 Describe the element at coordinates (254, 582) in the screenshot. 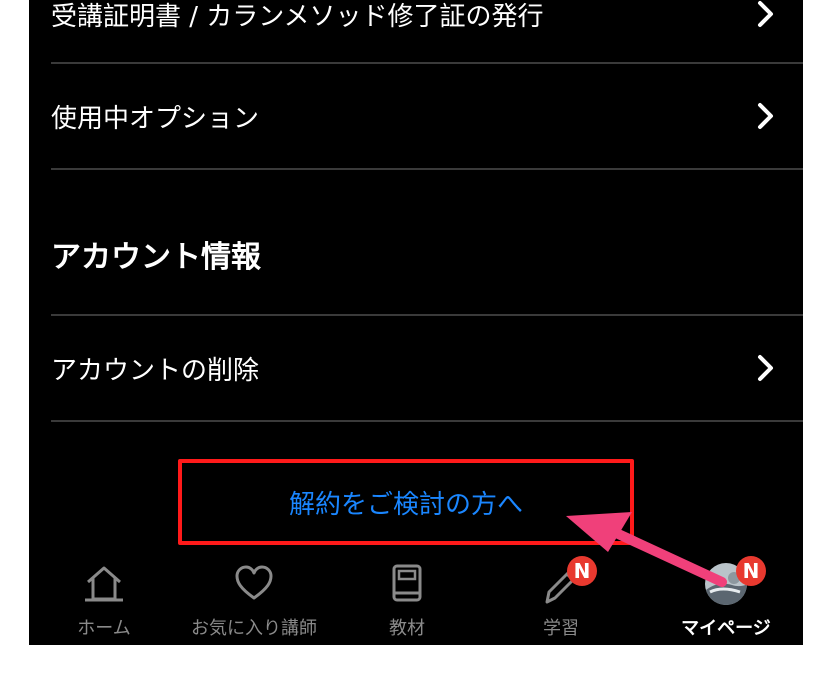

I see `heart-icon` at that location.